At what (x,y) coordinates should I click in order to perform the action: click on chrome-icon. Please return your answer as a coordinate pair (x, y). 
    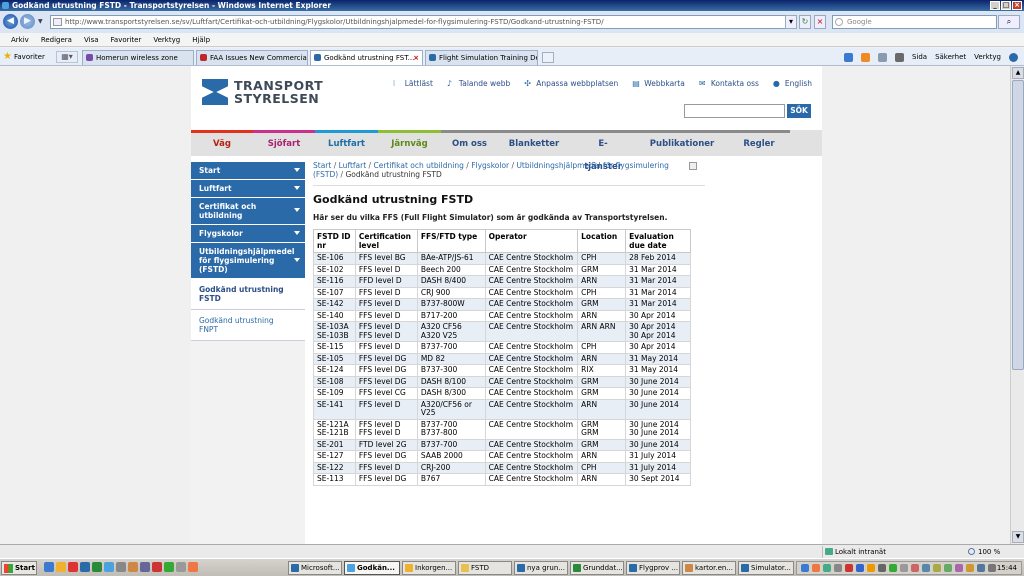
    Looking at the image, I should click on (193, 567).